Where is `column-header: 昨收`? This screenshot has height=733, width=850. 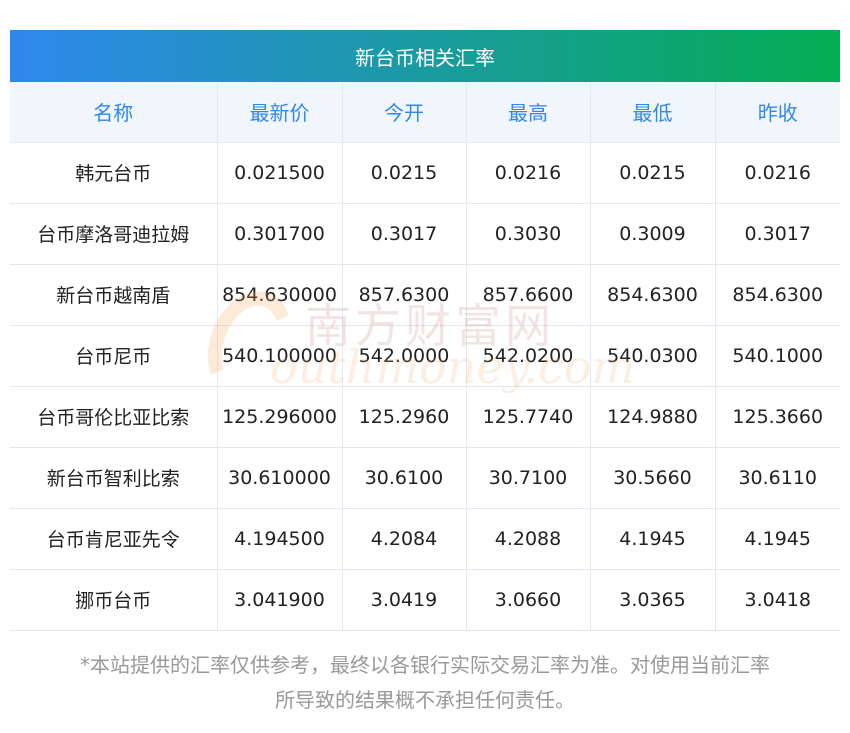 column-header: 昨收 is located at coordinates (777, 112).